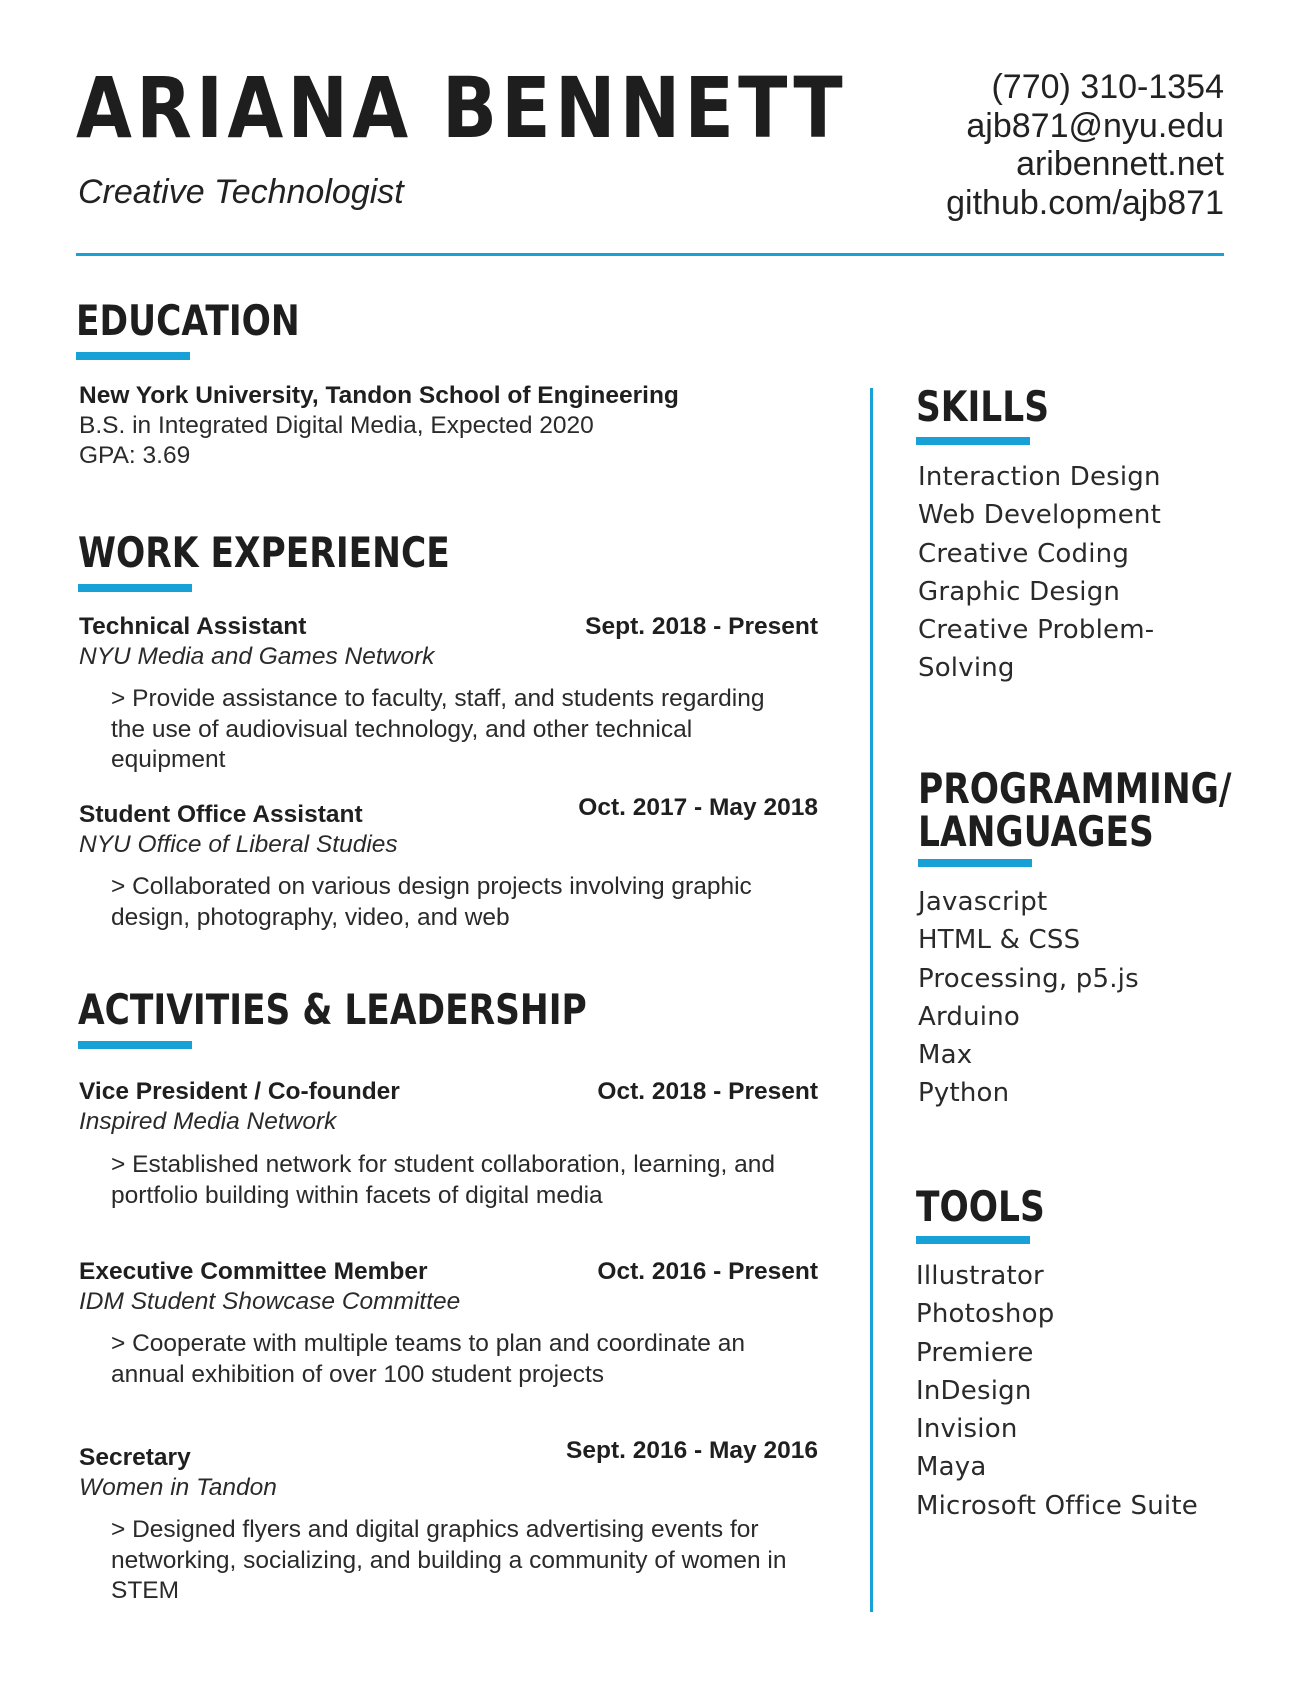 This screenshot has height=1682, width=1300. What do you see at coordinates (1019, 591) in the screenshot?
I see `list-item: Graphic Design` at bounding box center [1019, 591].